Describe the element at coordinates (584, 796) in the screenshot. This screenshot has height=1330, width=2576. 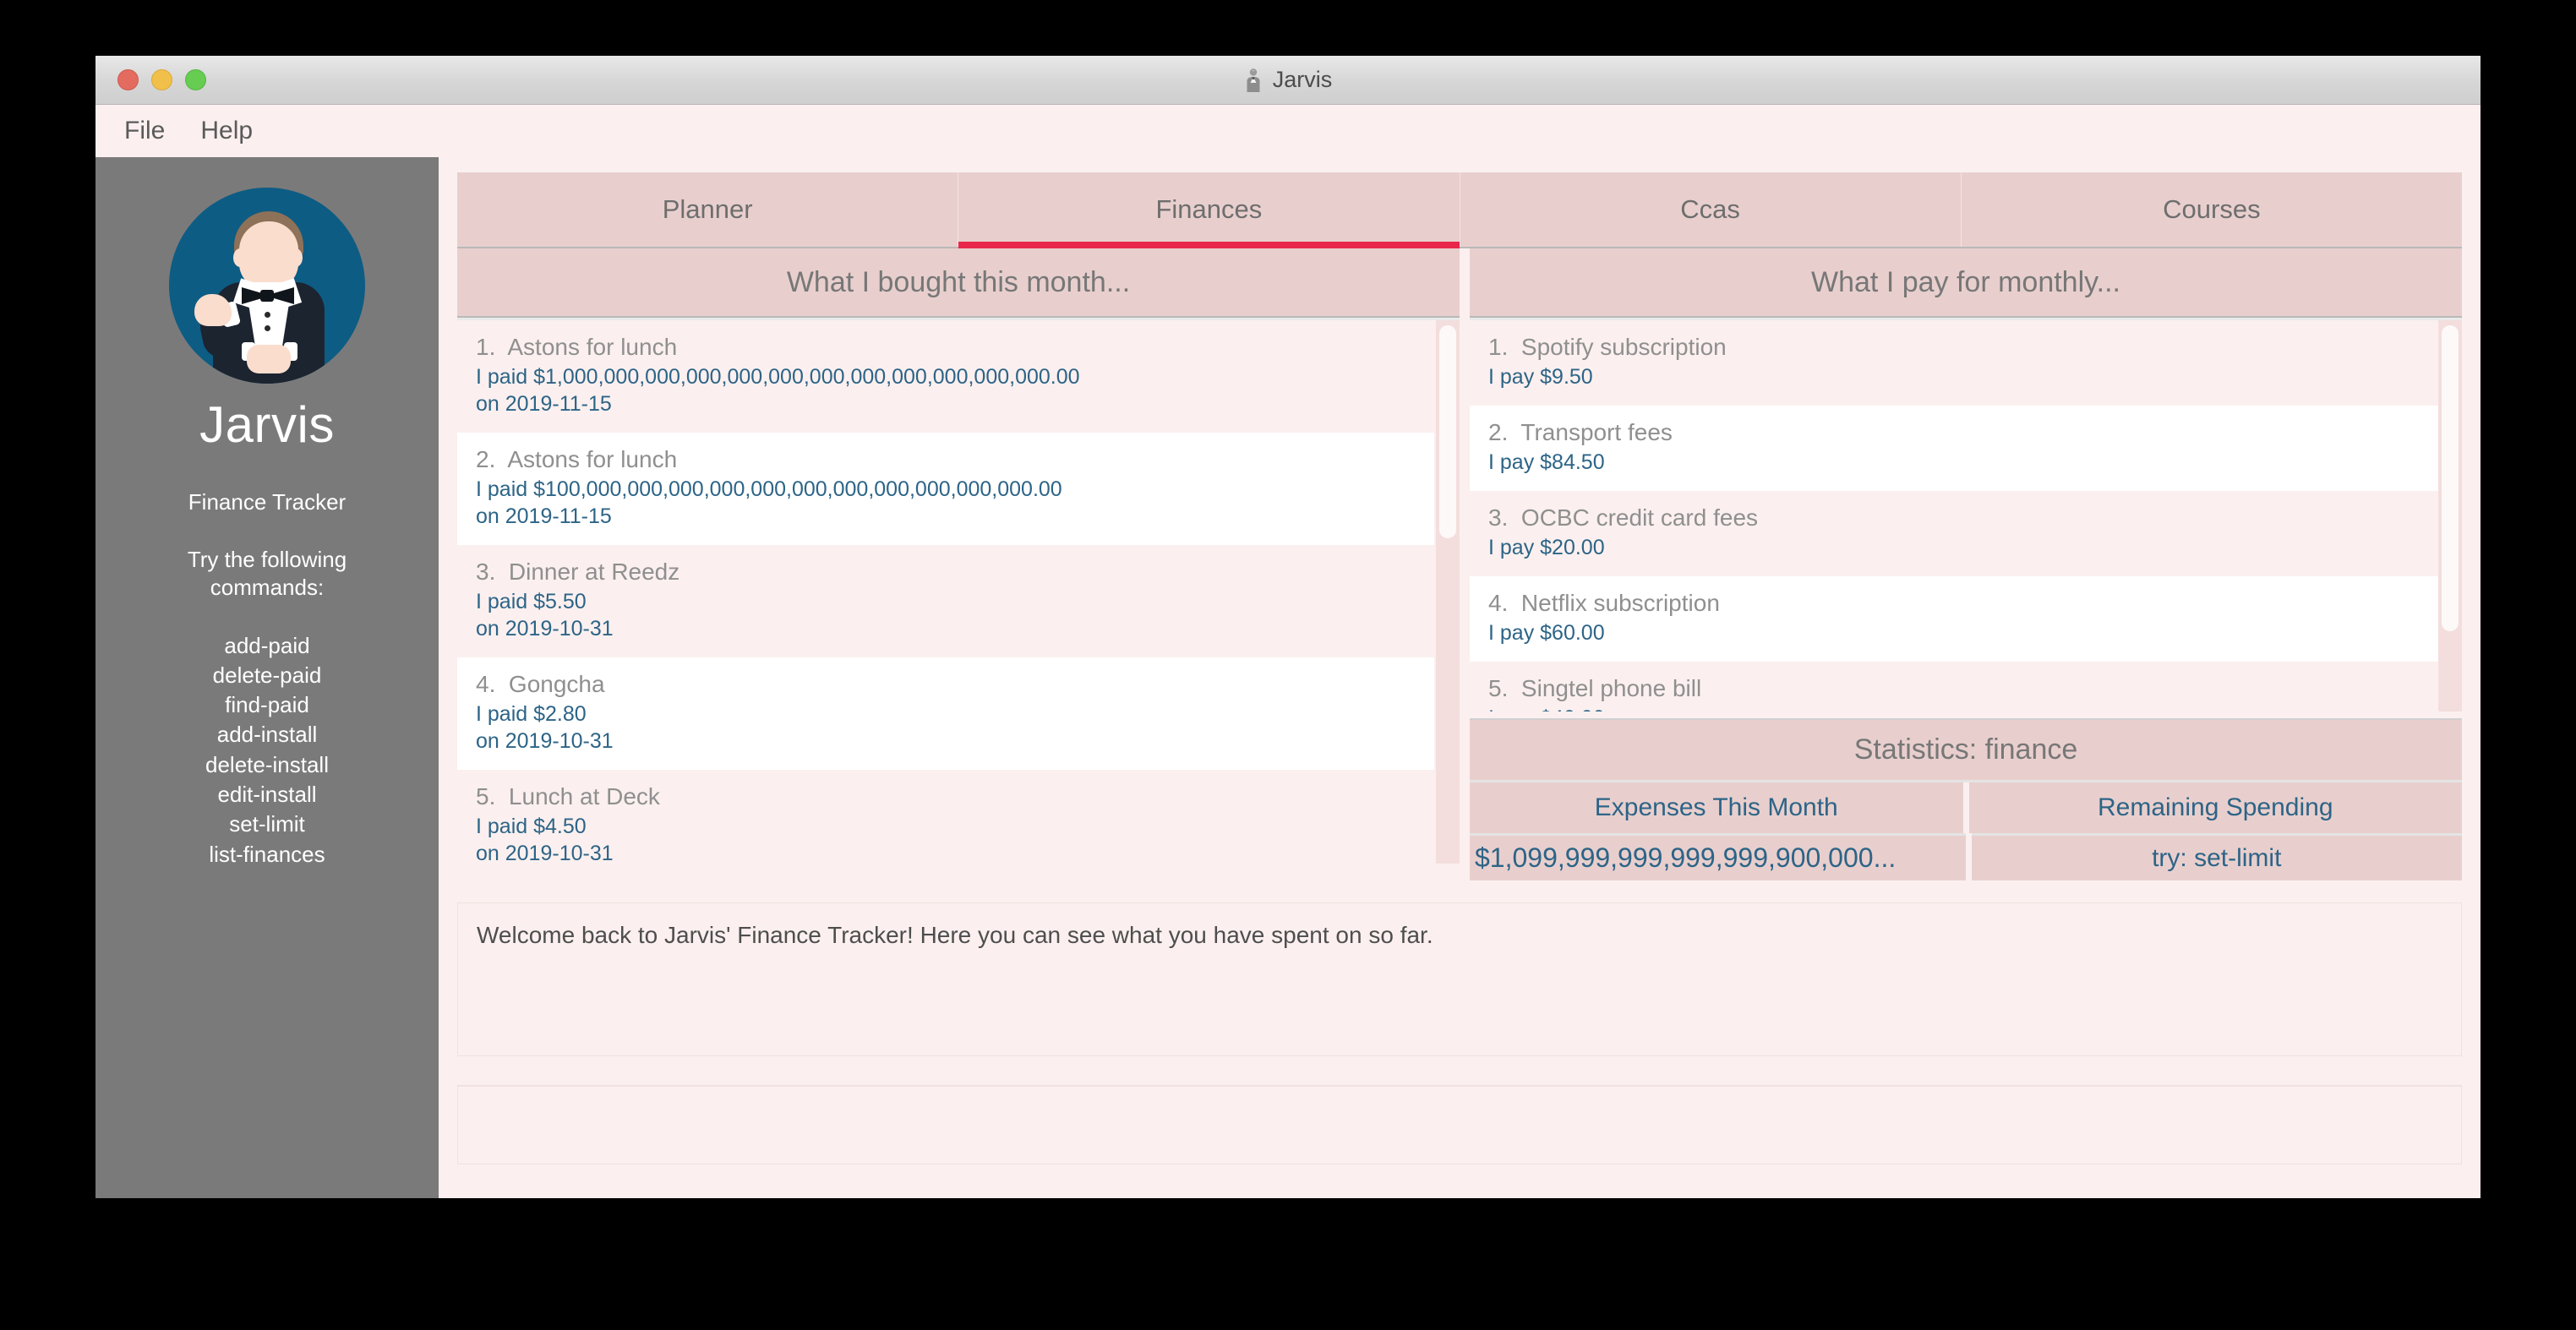
I see `purchase-title: Lunch at Deck` at that location.